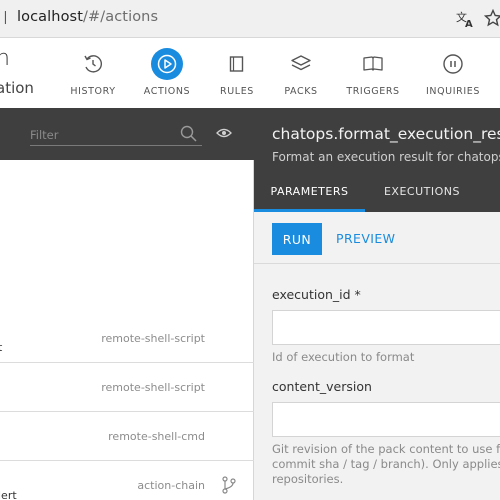  I want to click on app-logo-text: n, so click(5, 58).